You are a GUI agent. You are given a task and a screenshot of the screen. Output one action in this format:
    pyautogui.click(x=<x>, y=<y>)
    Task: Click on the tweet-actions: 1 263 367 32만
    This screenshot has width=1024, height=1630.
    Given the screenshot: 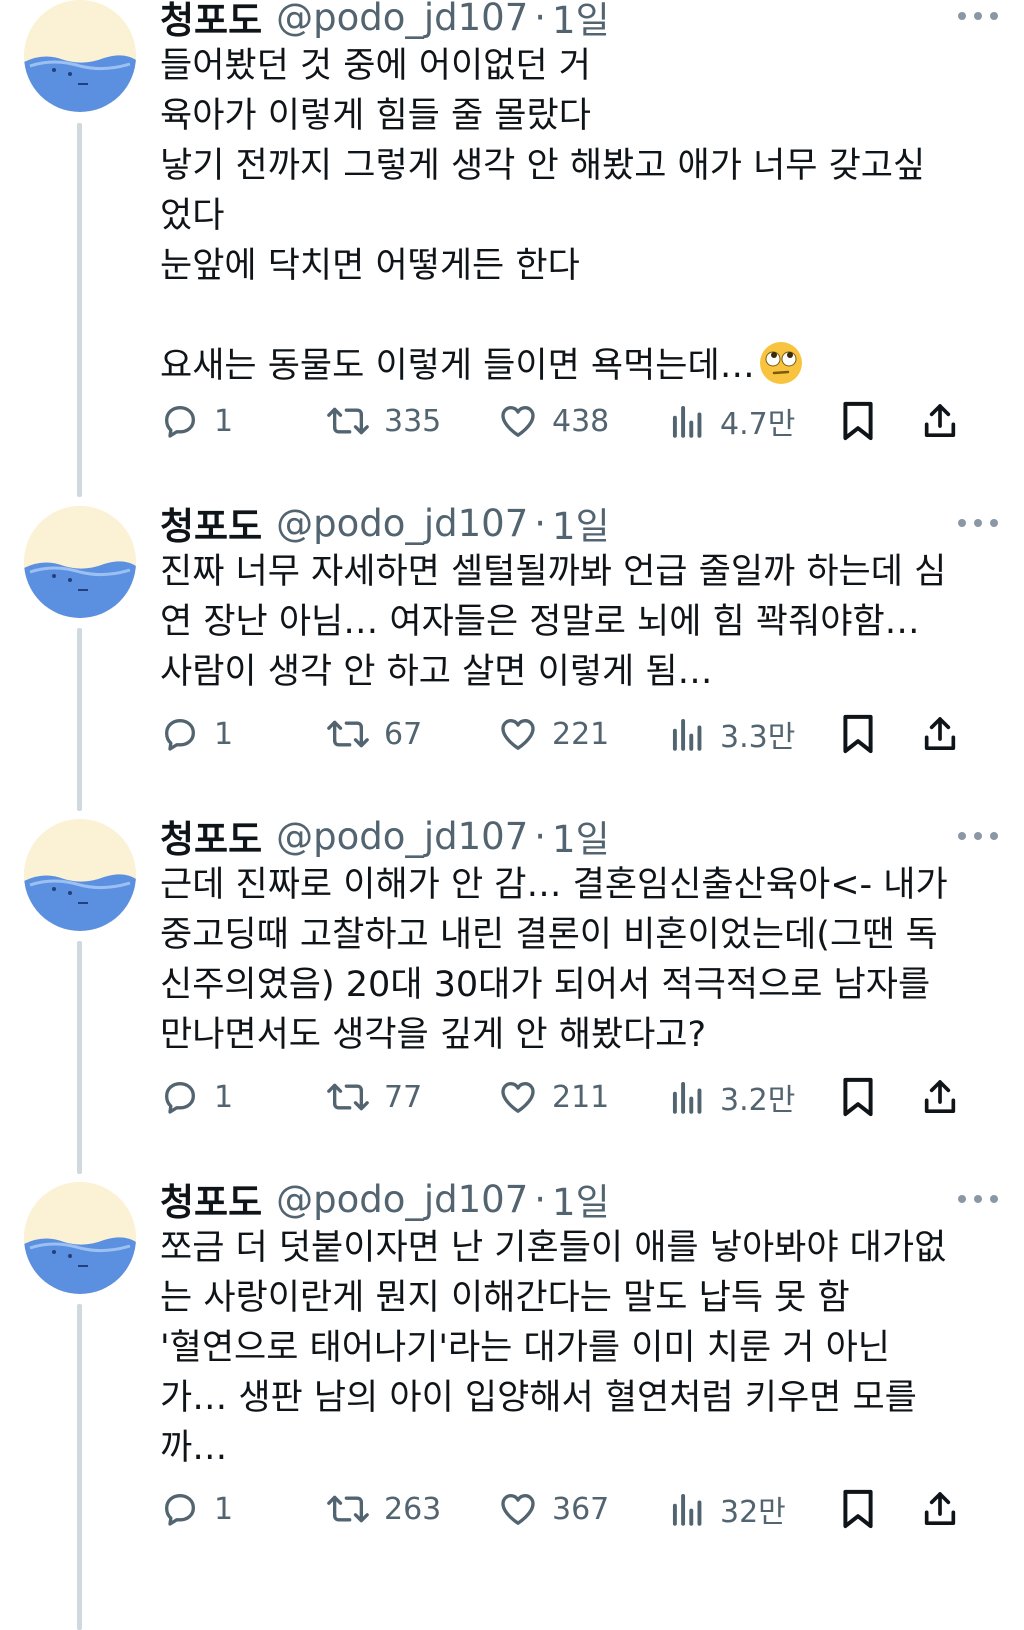 What is the action you would take?
    pyautogui.click(x=570, y=1509)
    